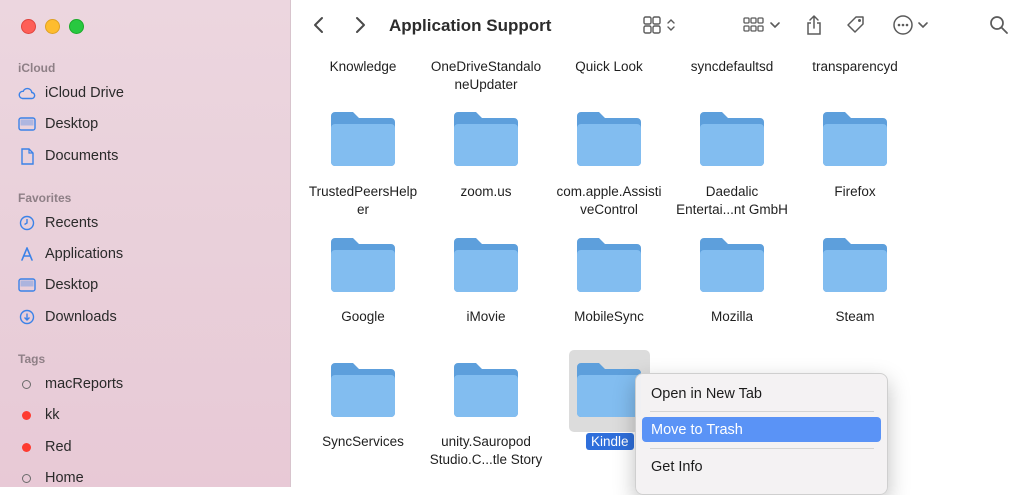  What do you see at coordinates (58, 447) in the screenshot?
I see `sidebar-item-label: Red` at bounding box center [58, 447].